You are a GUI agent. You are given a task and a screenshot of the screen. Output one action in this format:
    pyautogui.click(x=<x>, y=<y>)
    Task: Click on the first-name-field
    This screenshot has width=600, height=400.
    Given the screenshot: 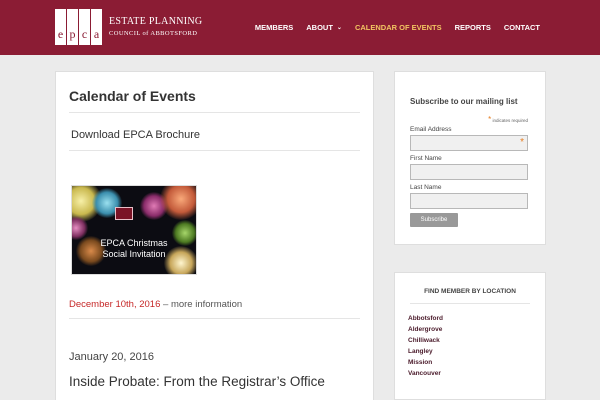 What is the action you would take?
    pyautogui.click(x=469, y=172)
    